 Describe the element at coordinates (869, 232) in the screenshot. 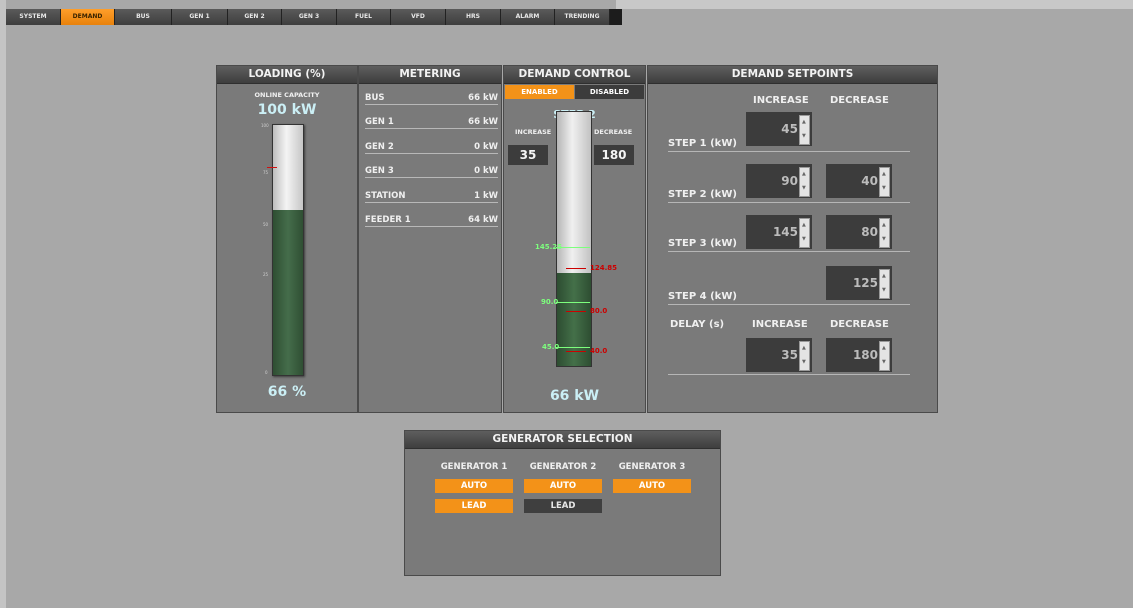

I see `spinbox-value: 80` at that location.